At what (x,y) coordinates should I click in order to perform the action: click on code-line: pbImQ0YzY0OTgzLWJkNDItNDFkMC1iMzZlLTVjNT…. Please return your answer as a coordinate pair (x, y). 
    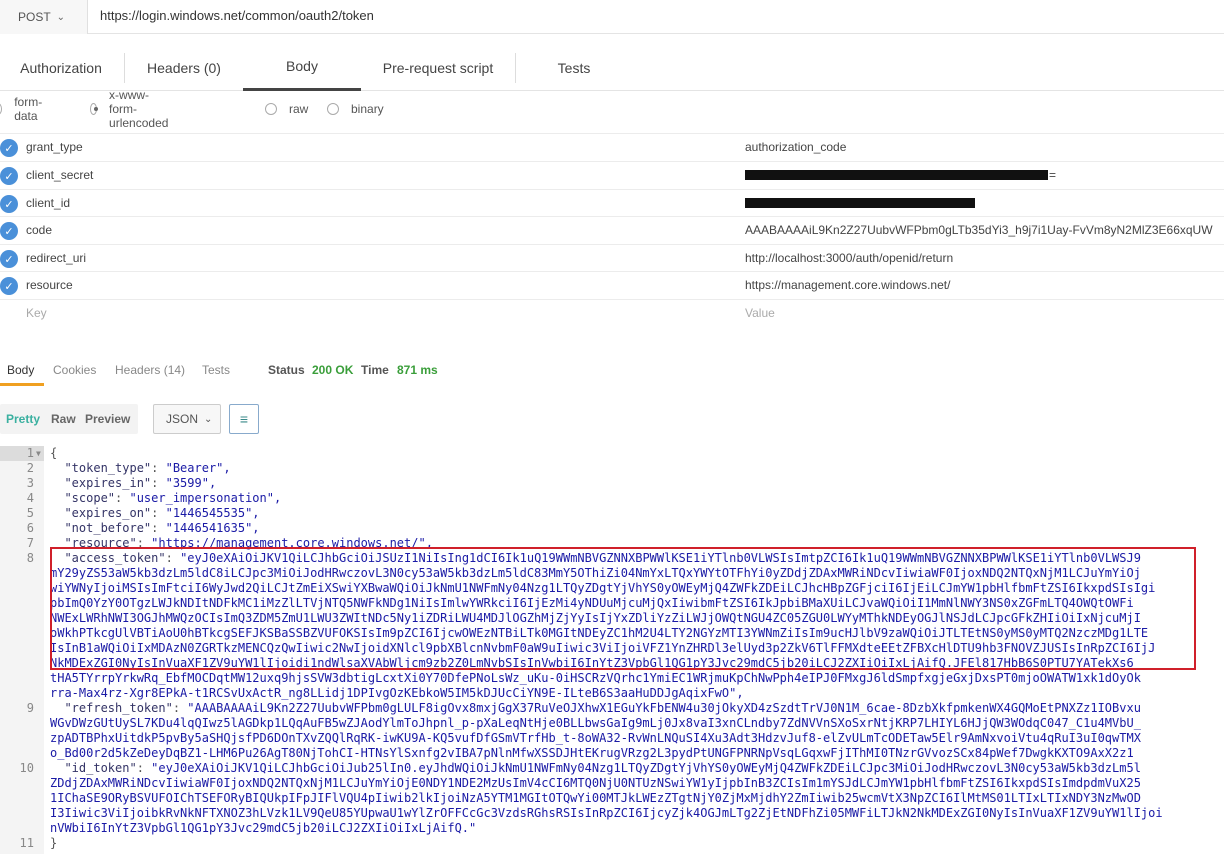
    Looking at the image, I should click on (592, 603).